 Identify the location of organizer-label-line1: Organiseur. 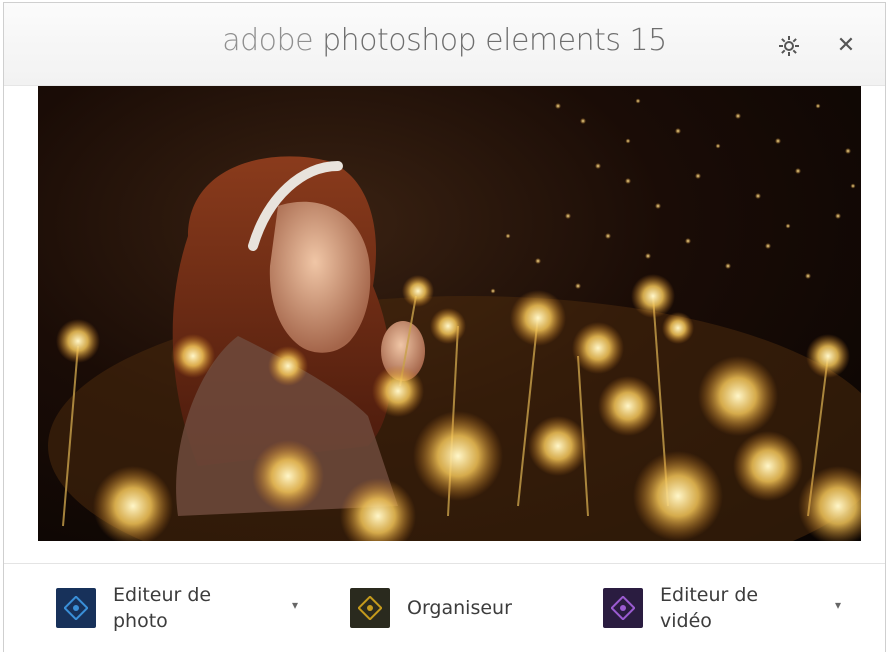
(459, 608).